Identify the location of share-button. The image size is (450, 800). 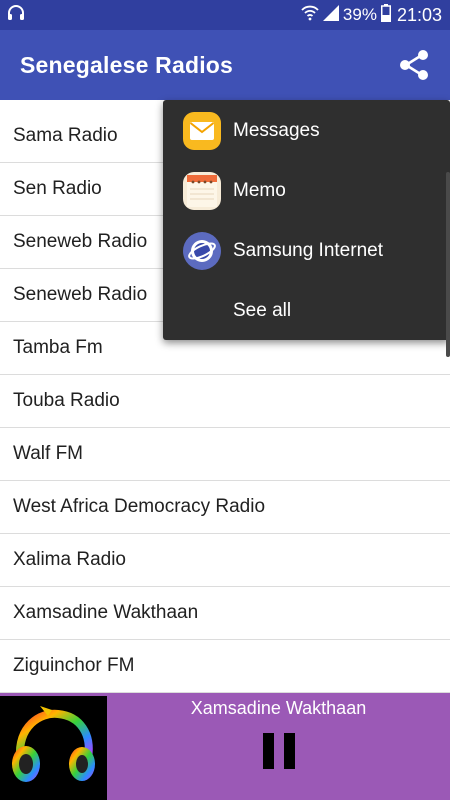
(414, 65).